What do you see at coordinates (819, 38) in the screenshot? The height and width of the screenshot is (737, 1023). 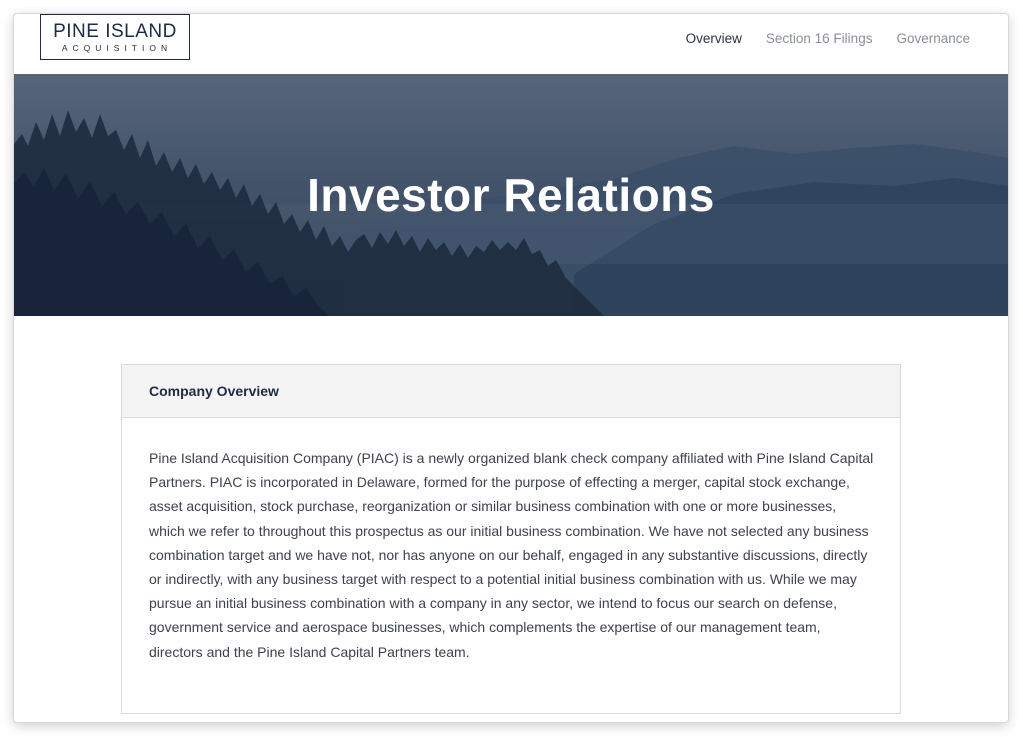 I see `nav-section-16-filings: Section 16 Filings` at bounding box center [819, 38].